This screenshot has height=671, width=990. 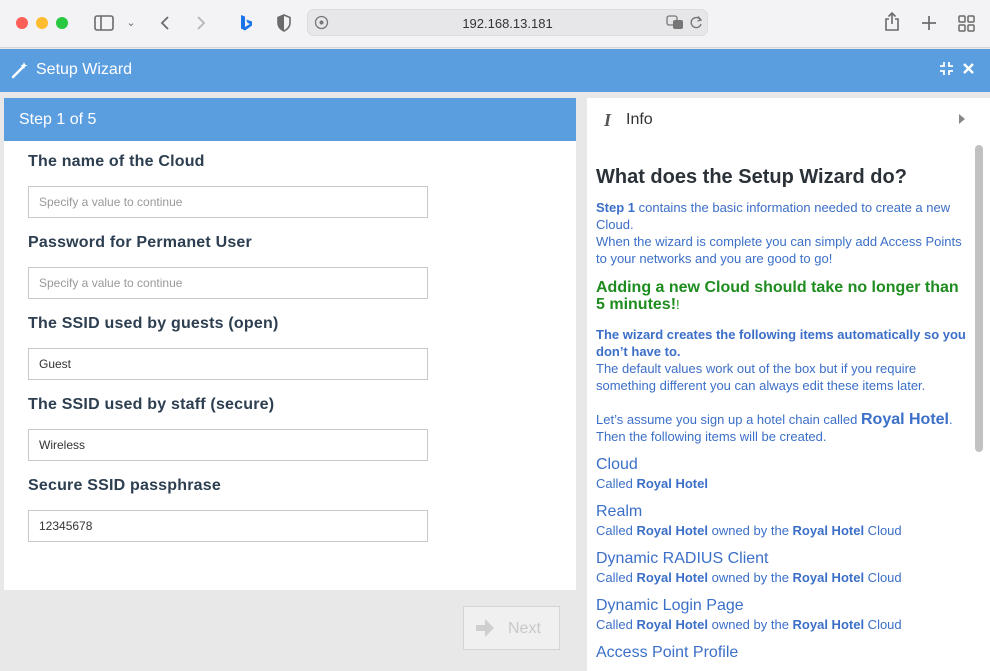 What do you see at coordinates (652, 483) in the screenshot?
I see `item-description: Called Royal Hotel` at bounding box center [652, 483].